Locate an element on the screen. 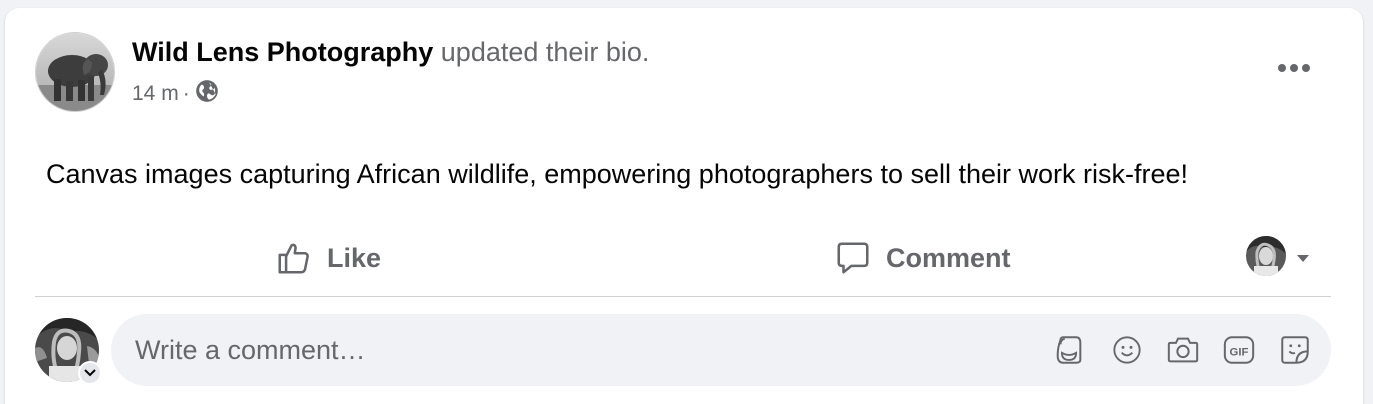 This screenshot has width=1373, height=404. emoji-icon is located at coordinates (1127, 350).